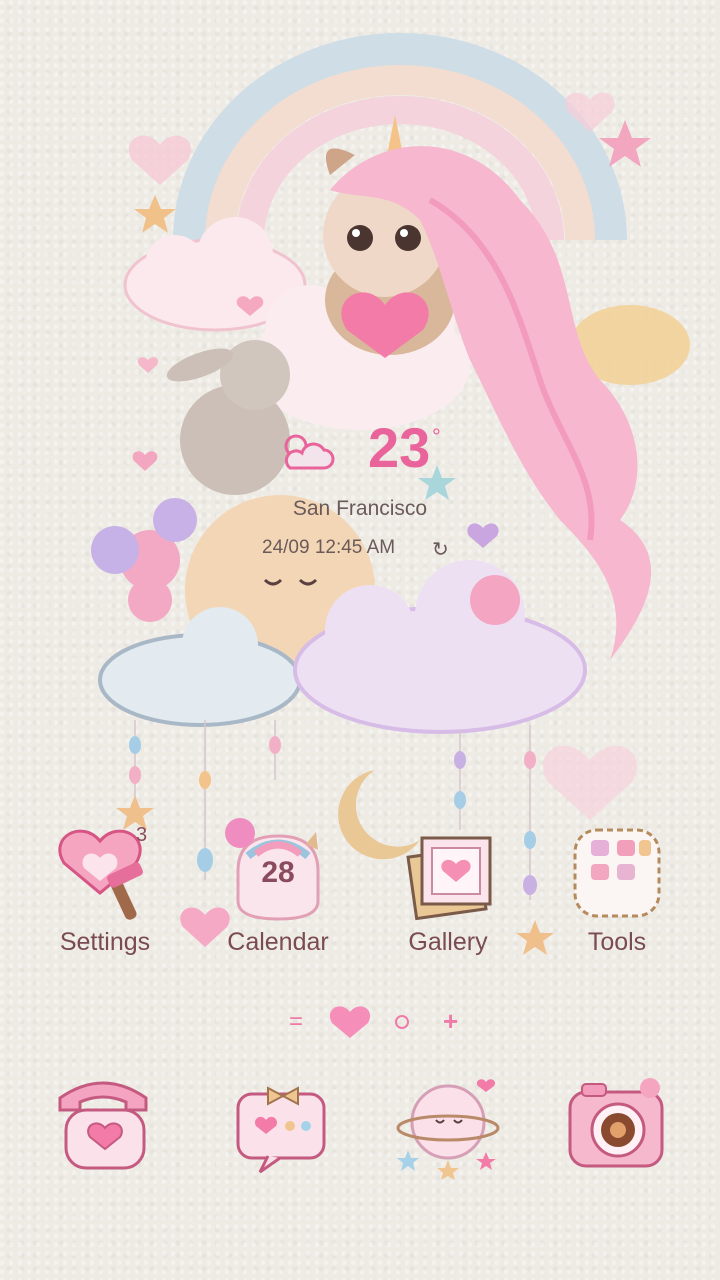 The width and height of the screenshot is (720, 1280). I want to click on page-indicator: = +, so click(360, 1022).